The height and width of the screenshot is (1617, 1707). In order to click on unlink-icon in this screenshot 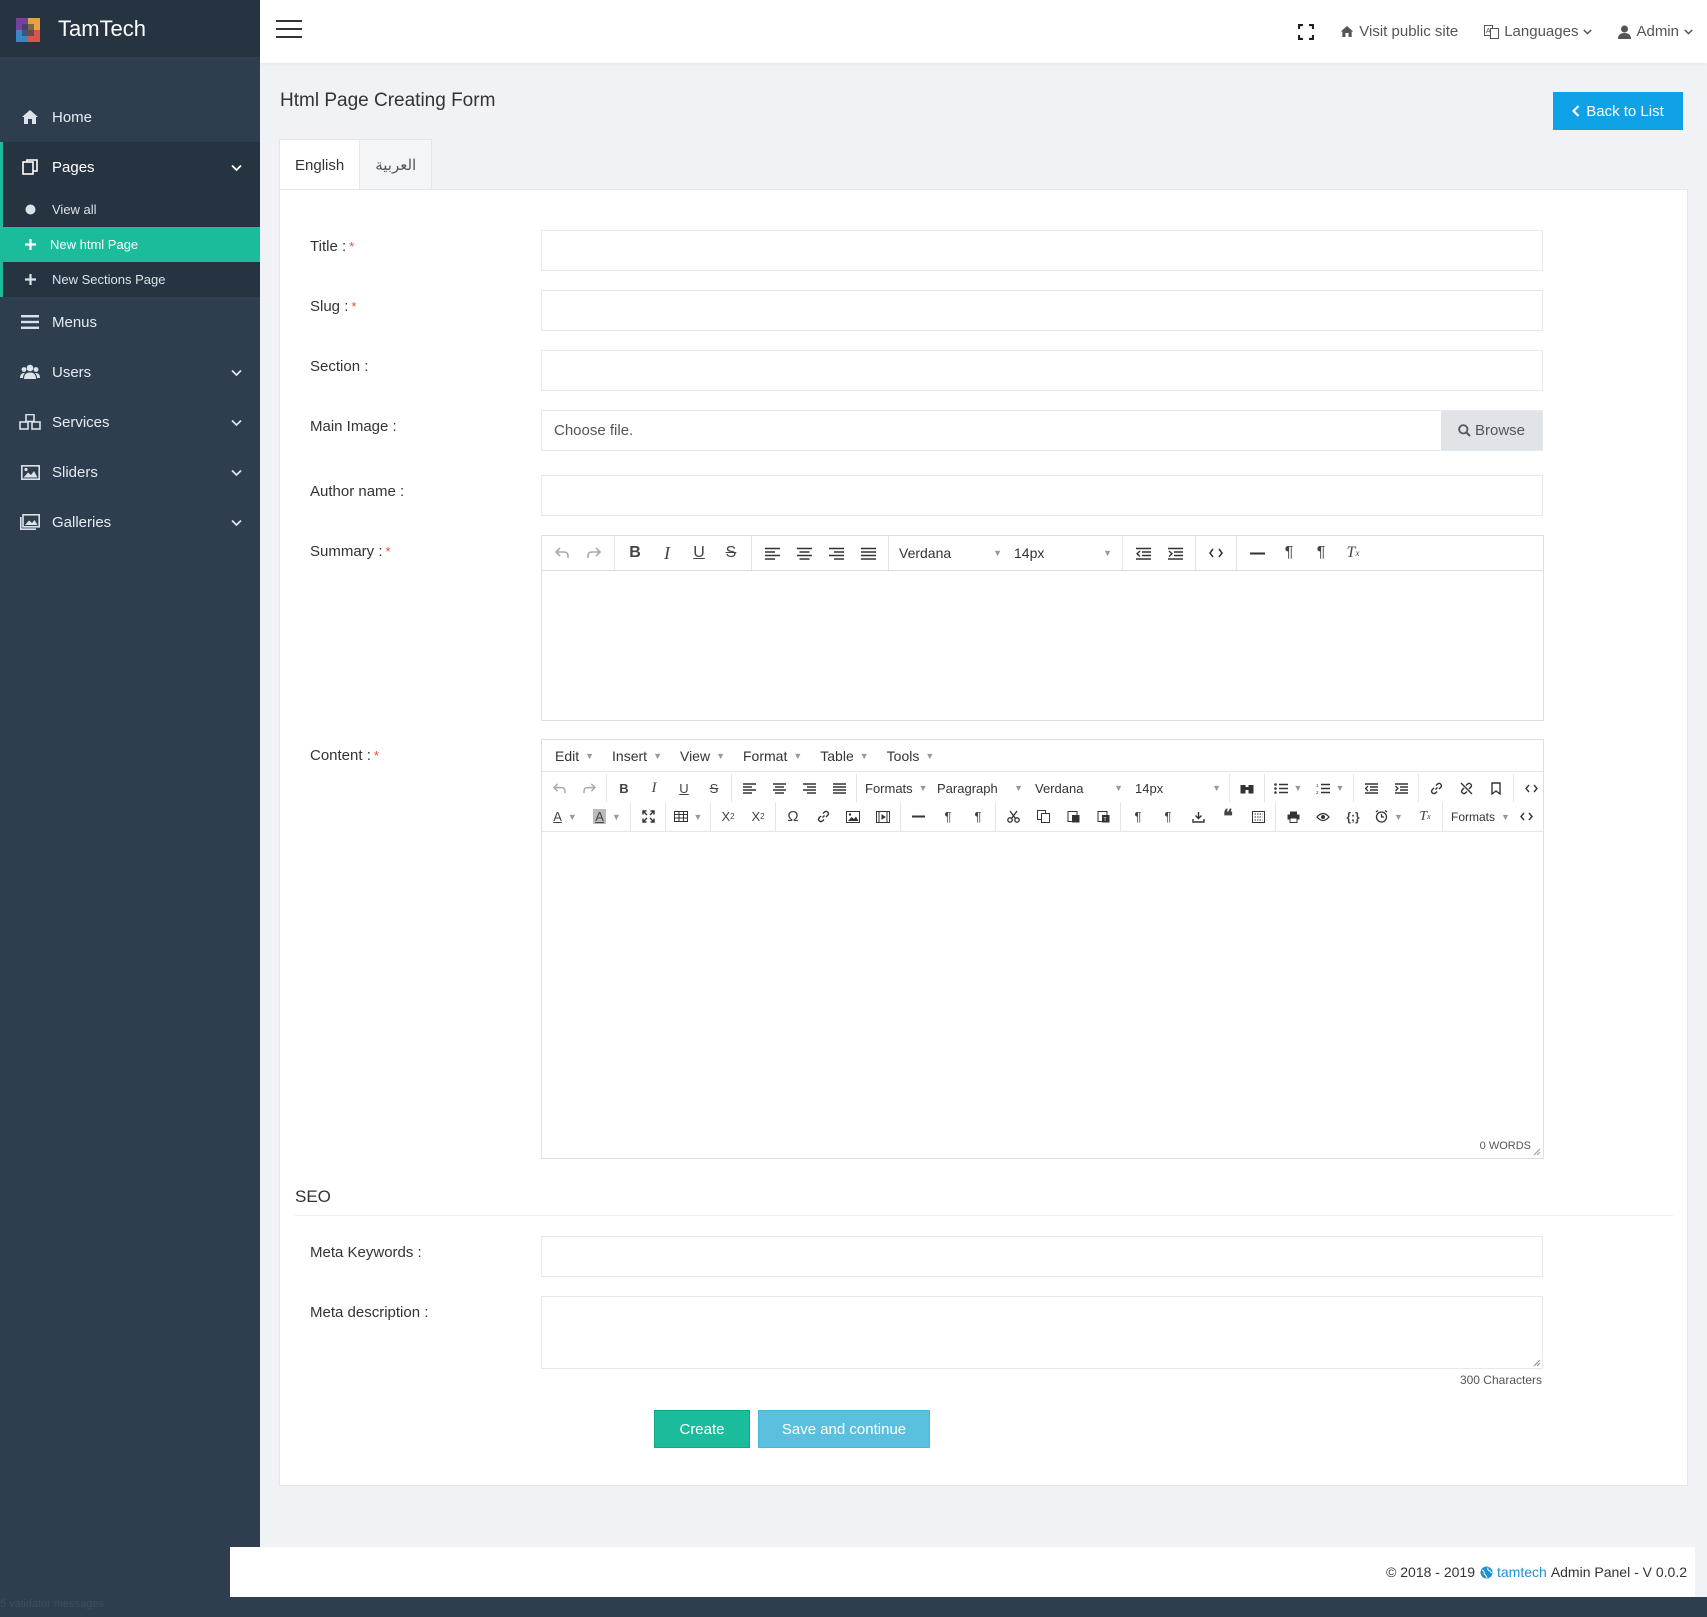, I will do `click(1466, 788)`.